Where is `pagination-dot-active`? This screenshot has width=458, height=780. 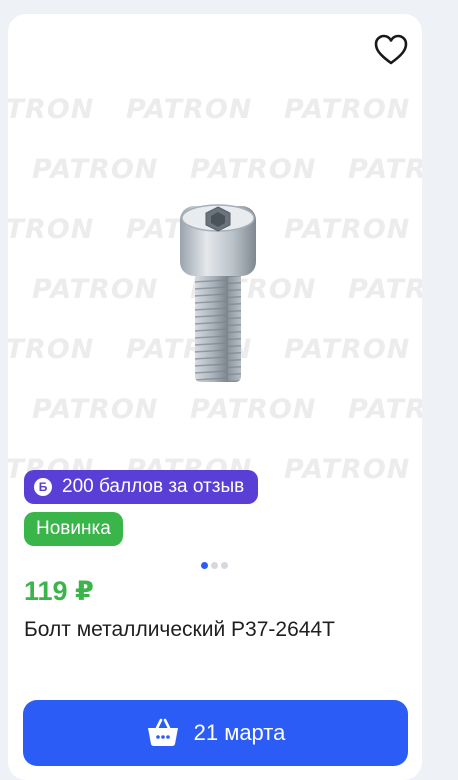 pagination-dot-active is located at coordinates (204, 565).